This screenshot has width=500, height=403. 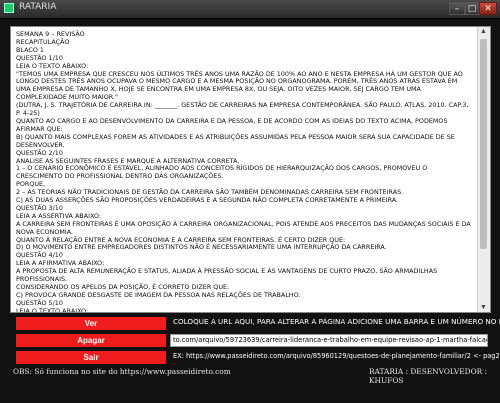 What do you see at coordinates (38, 7) in the screenshot?
I see `window-title: RATARIA` at bounding box center [38, 7].